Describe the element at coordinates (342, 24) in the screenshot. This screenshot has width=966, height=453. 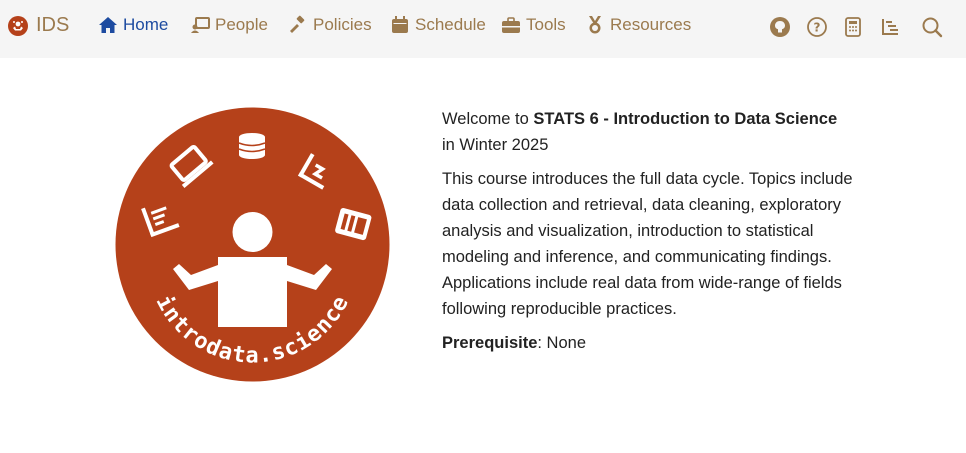
I see `nav-policies-label: Policies` at that location.